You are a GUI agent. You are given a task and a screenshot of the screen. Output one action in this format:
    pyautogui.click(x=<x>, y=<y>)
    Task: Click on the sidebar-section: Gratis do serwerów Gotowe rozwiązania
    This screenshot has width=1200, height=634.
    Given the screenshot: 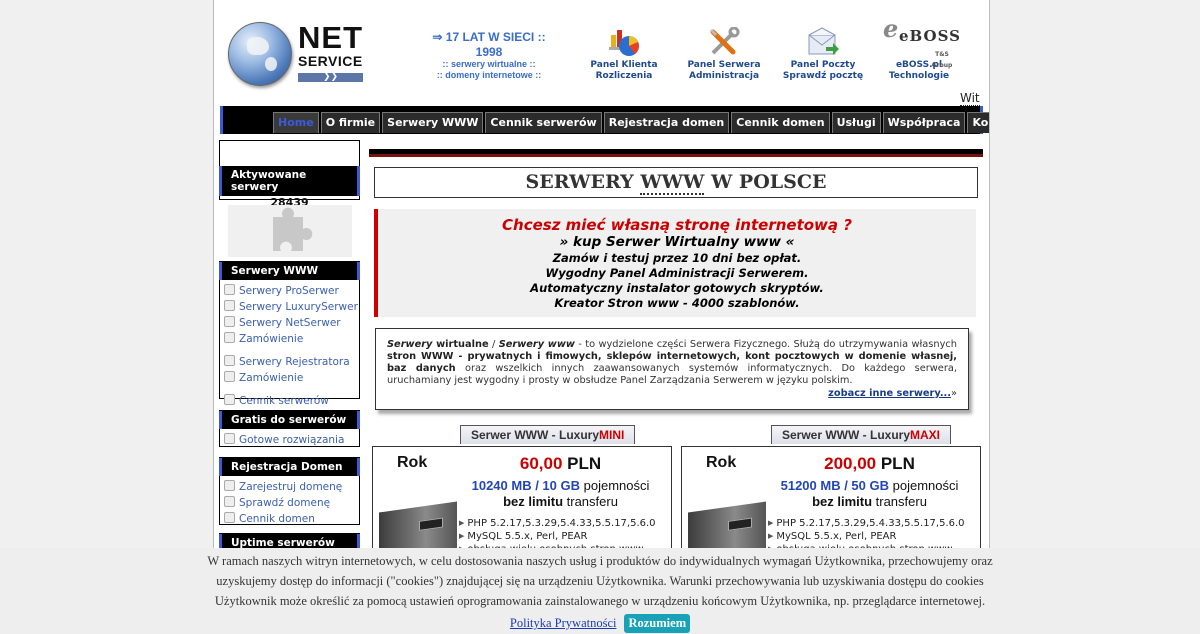 What is the action you would take?
    pyautogui.click(x=289, y=428)
    